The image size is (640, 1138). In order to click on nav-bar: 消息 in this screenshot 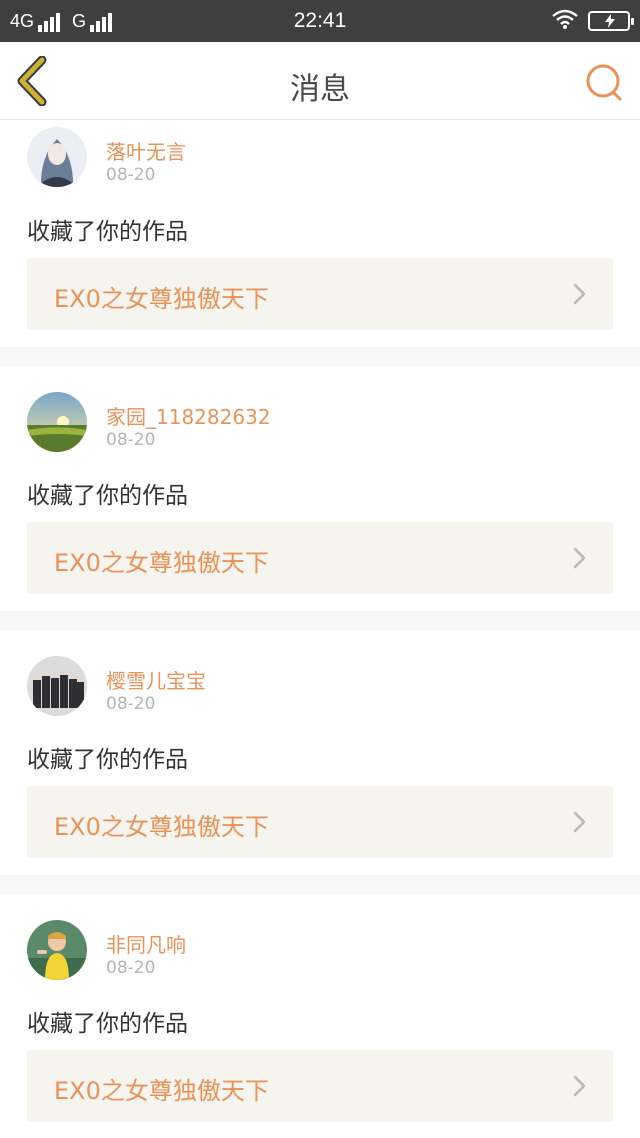, I will do `click(320, 81)`.